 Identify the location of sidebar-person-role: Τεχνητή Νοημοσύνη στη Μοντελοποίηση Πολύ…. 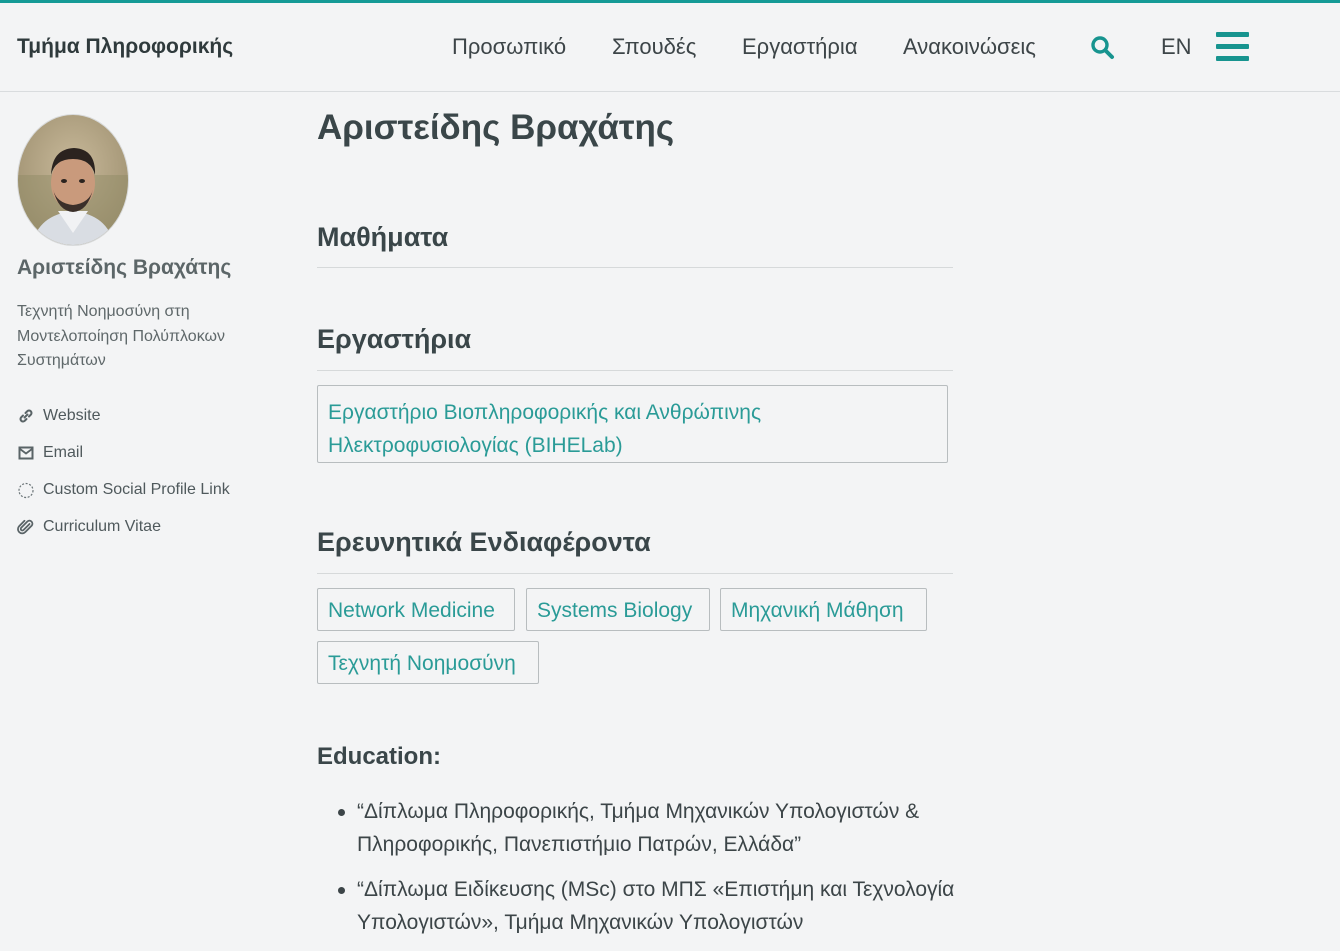
(121, 336).